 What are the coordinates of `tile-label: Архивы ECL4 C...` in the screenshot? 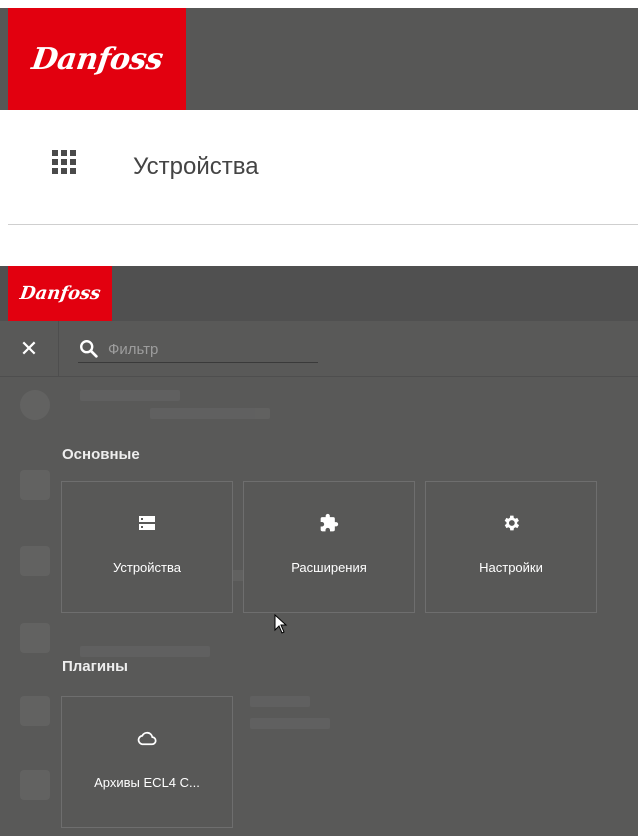 It's located at (147, 782).